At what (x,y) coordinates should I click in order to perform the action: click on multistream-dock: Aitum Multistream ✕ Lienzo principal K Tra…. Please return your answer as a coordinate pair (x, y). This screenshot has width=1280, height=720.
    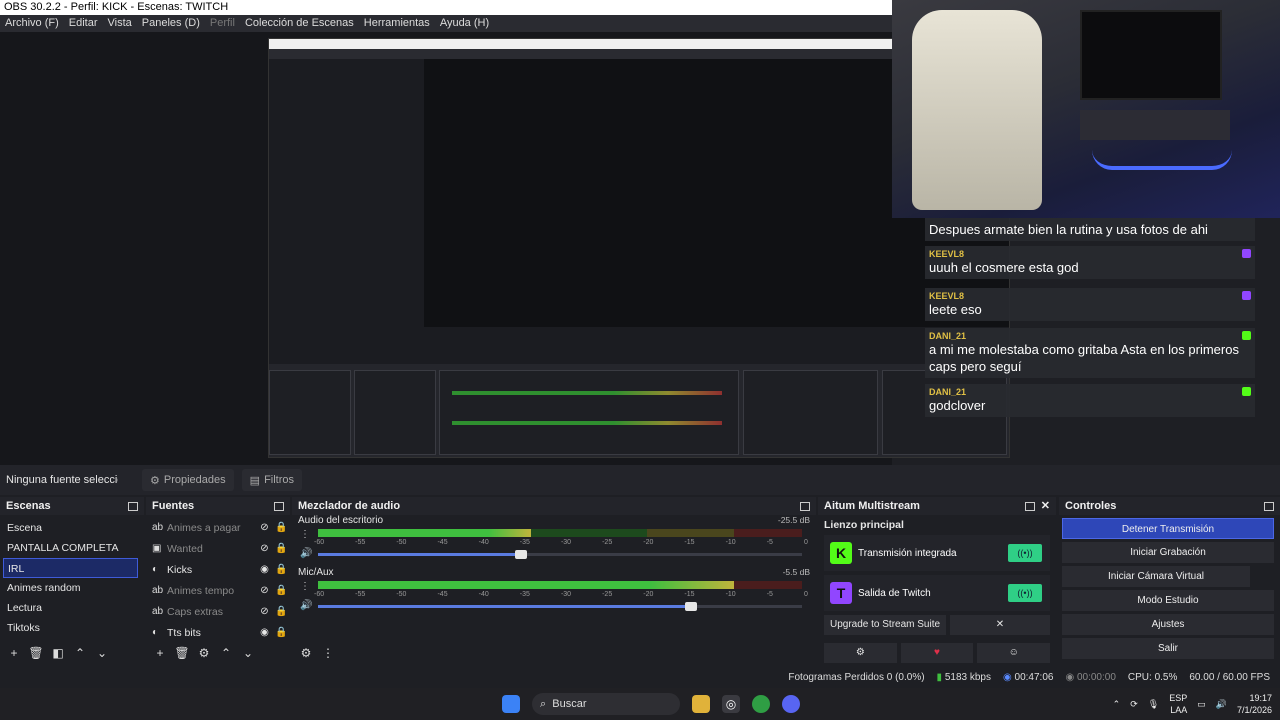
    Looking at the image, I should click on (937, 580).